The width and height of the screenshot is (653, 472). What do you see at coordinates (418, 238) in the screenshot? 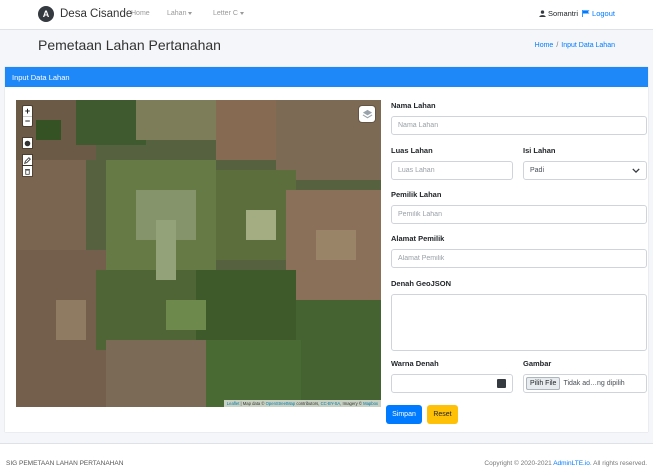
I see `alamat-pemilik-label: Alamat Pemilik` at bounding box center [418, 238].